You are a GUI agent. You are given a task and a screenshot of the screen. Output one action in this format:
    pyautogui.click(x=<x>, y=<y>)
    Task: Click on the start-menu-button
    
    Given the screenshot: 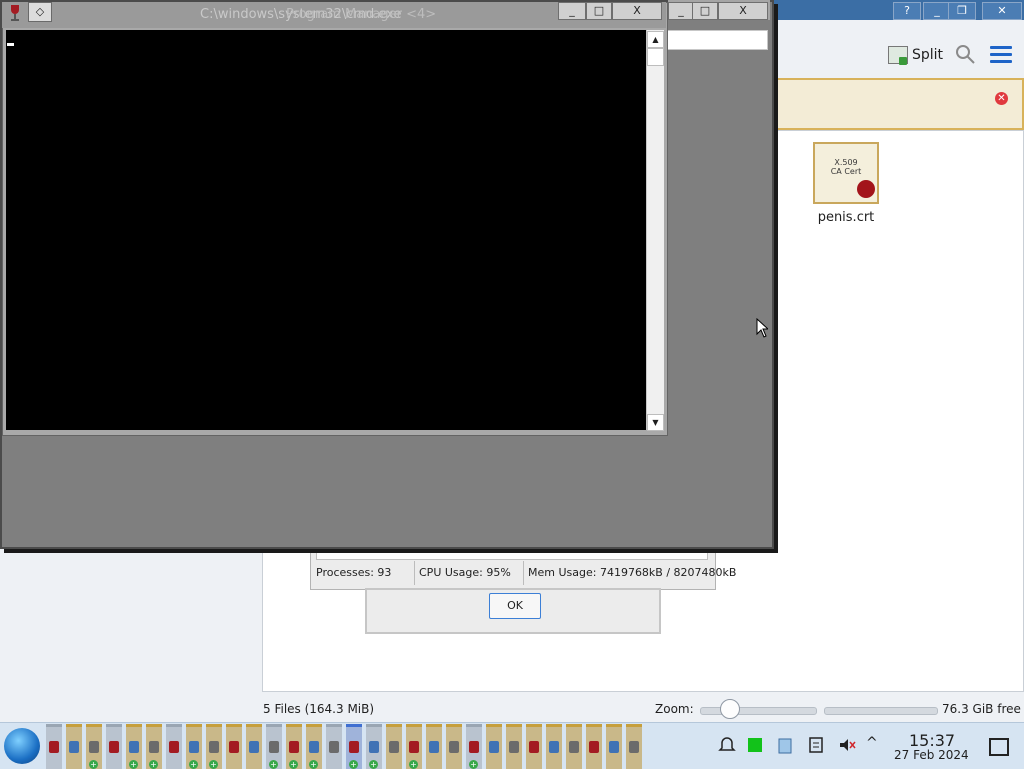 What is the action you would take?
    pyautogui.click(x=22, y=746)
    